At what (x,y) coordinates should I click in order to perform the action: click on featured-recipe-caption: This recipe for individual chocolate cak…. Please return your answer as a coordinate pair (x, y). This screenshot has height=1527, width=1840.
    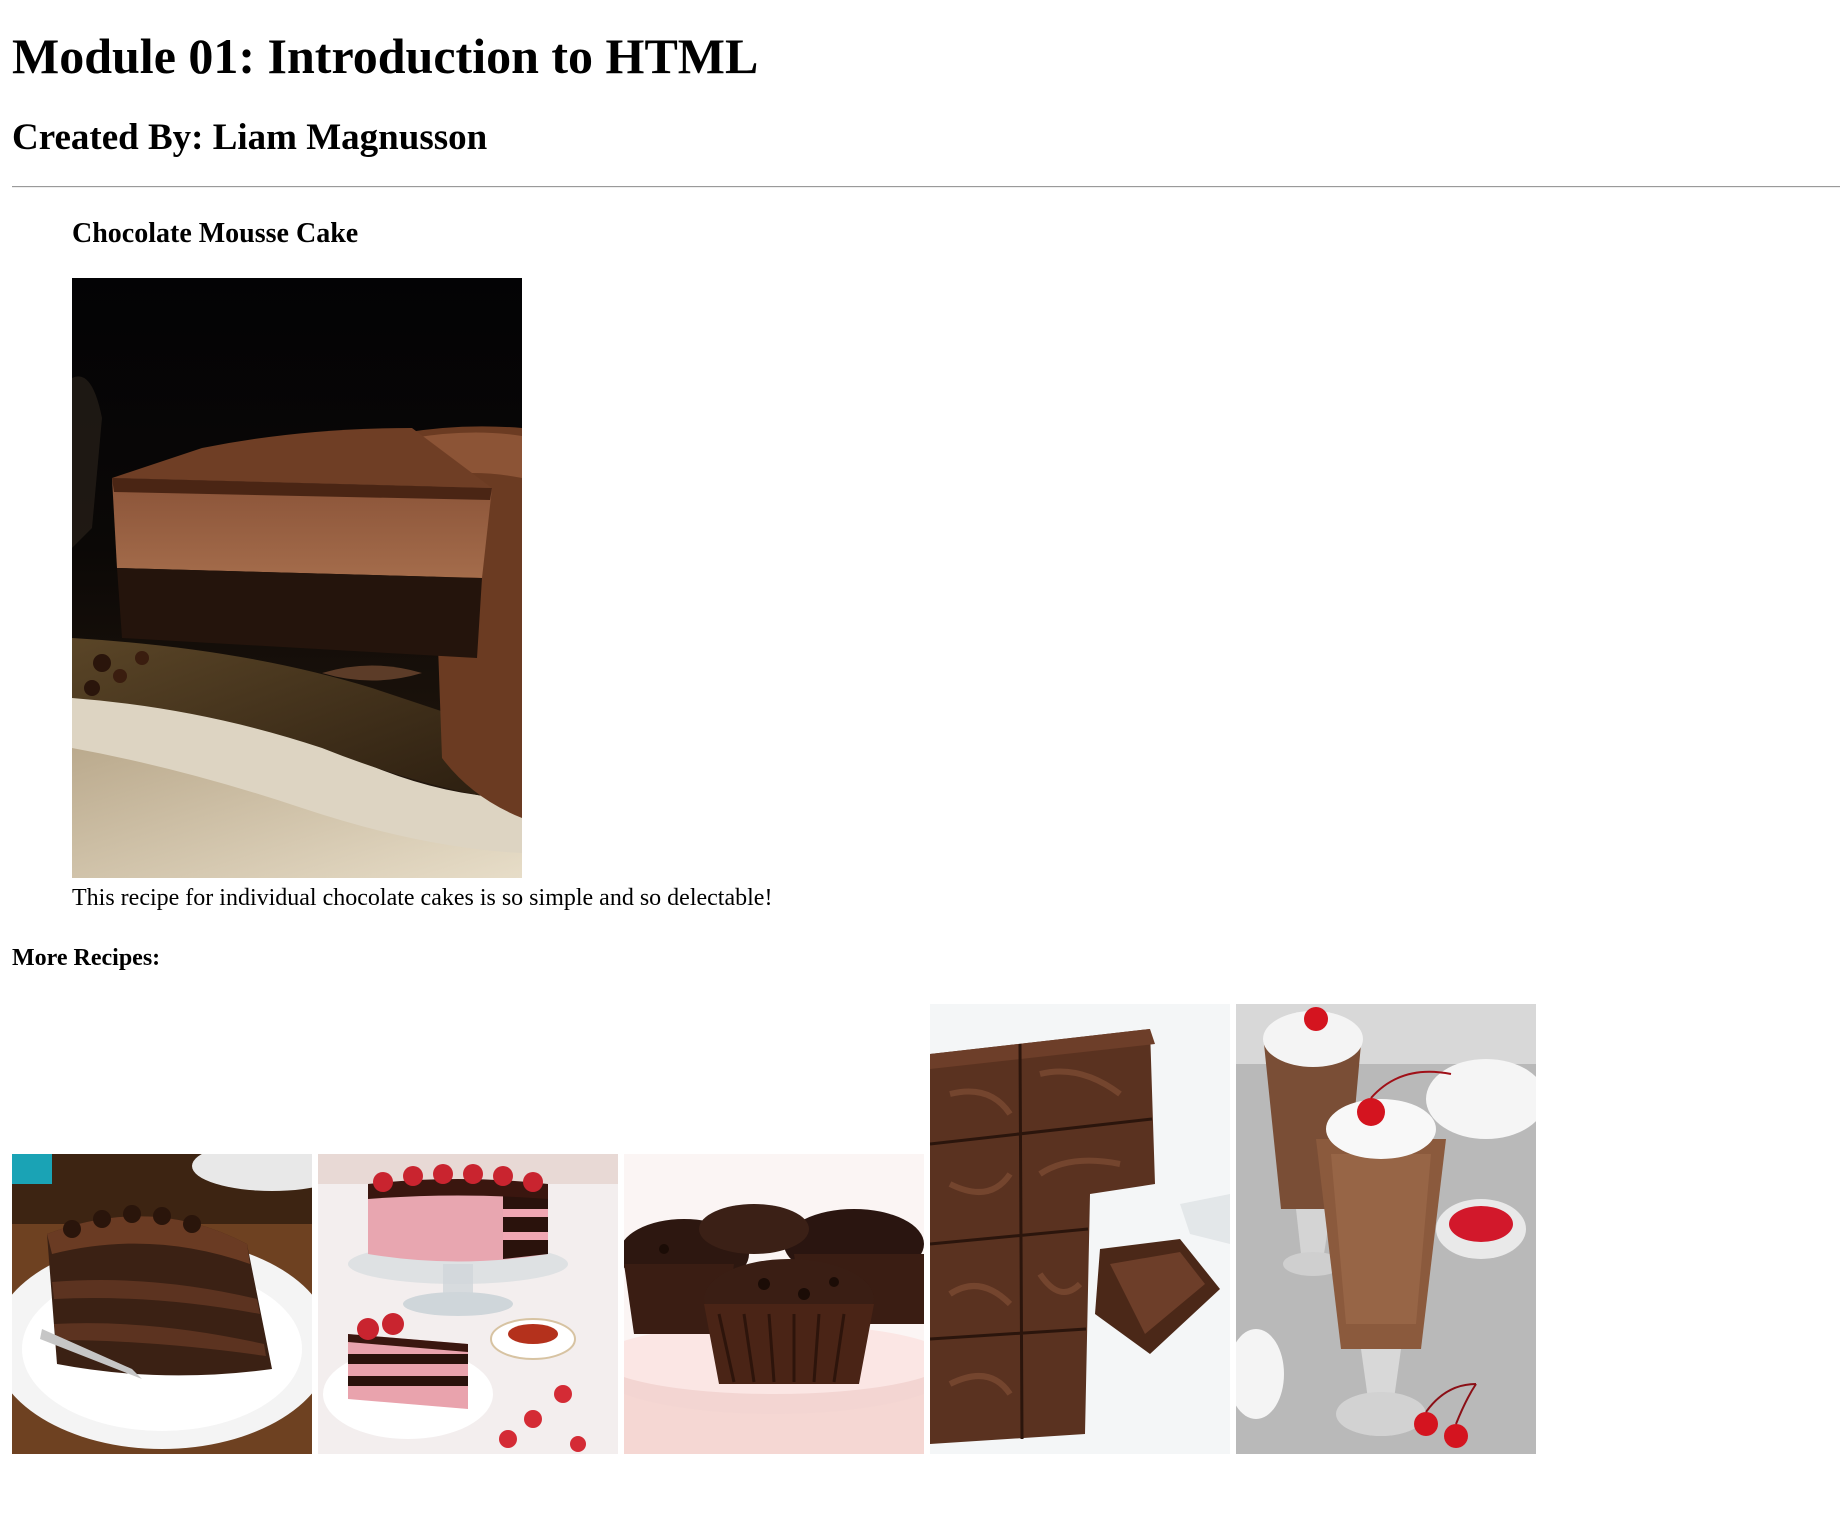
    Looking at the image, I should click on (422, 898).